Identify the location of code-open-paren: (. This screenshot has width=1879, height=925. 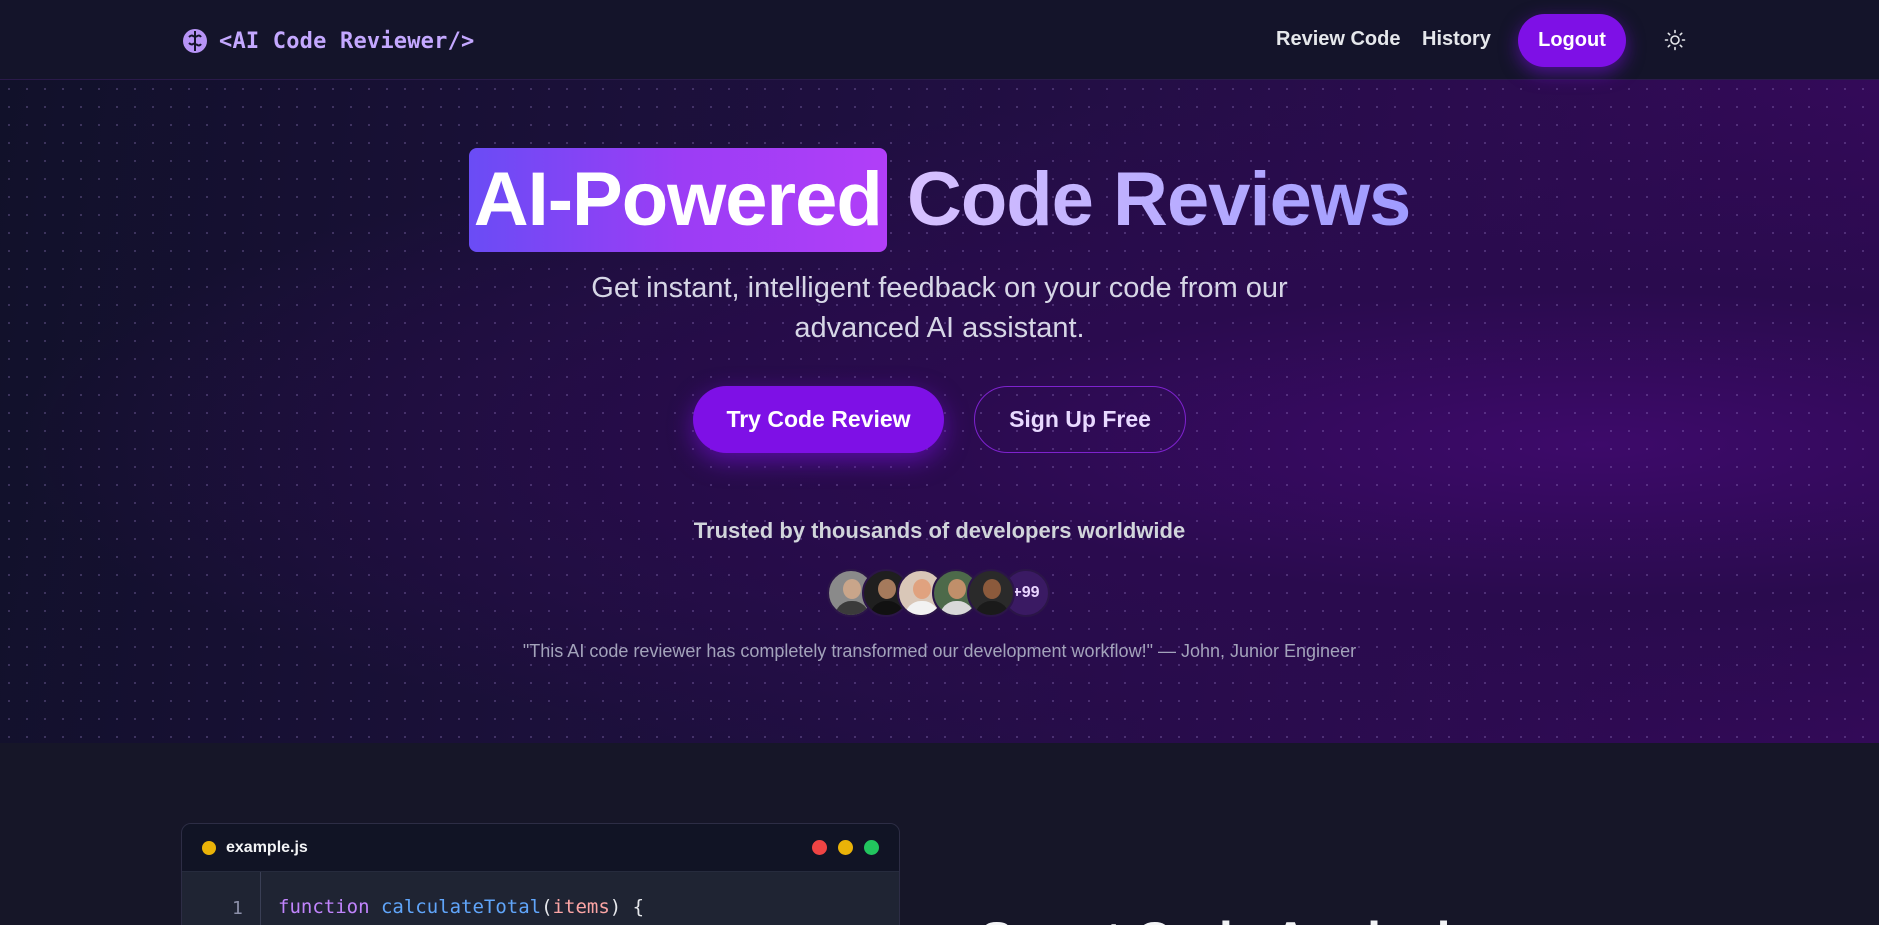
(547, 907).